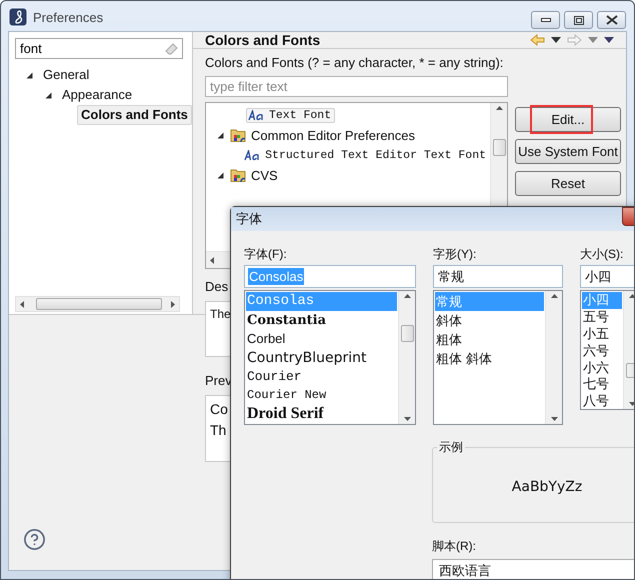  What do you see at coordinates (321, 320) in the screenshot?
I see `list-item: Constantia` at bounding box center [321, 320].